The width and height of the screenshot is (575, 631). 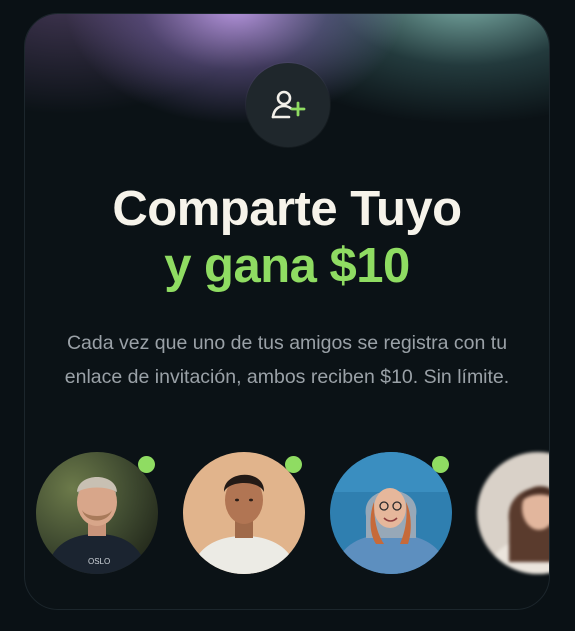 I want to click on friend-4-photo, so click(x=513, y=513).